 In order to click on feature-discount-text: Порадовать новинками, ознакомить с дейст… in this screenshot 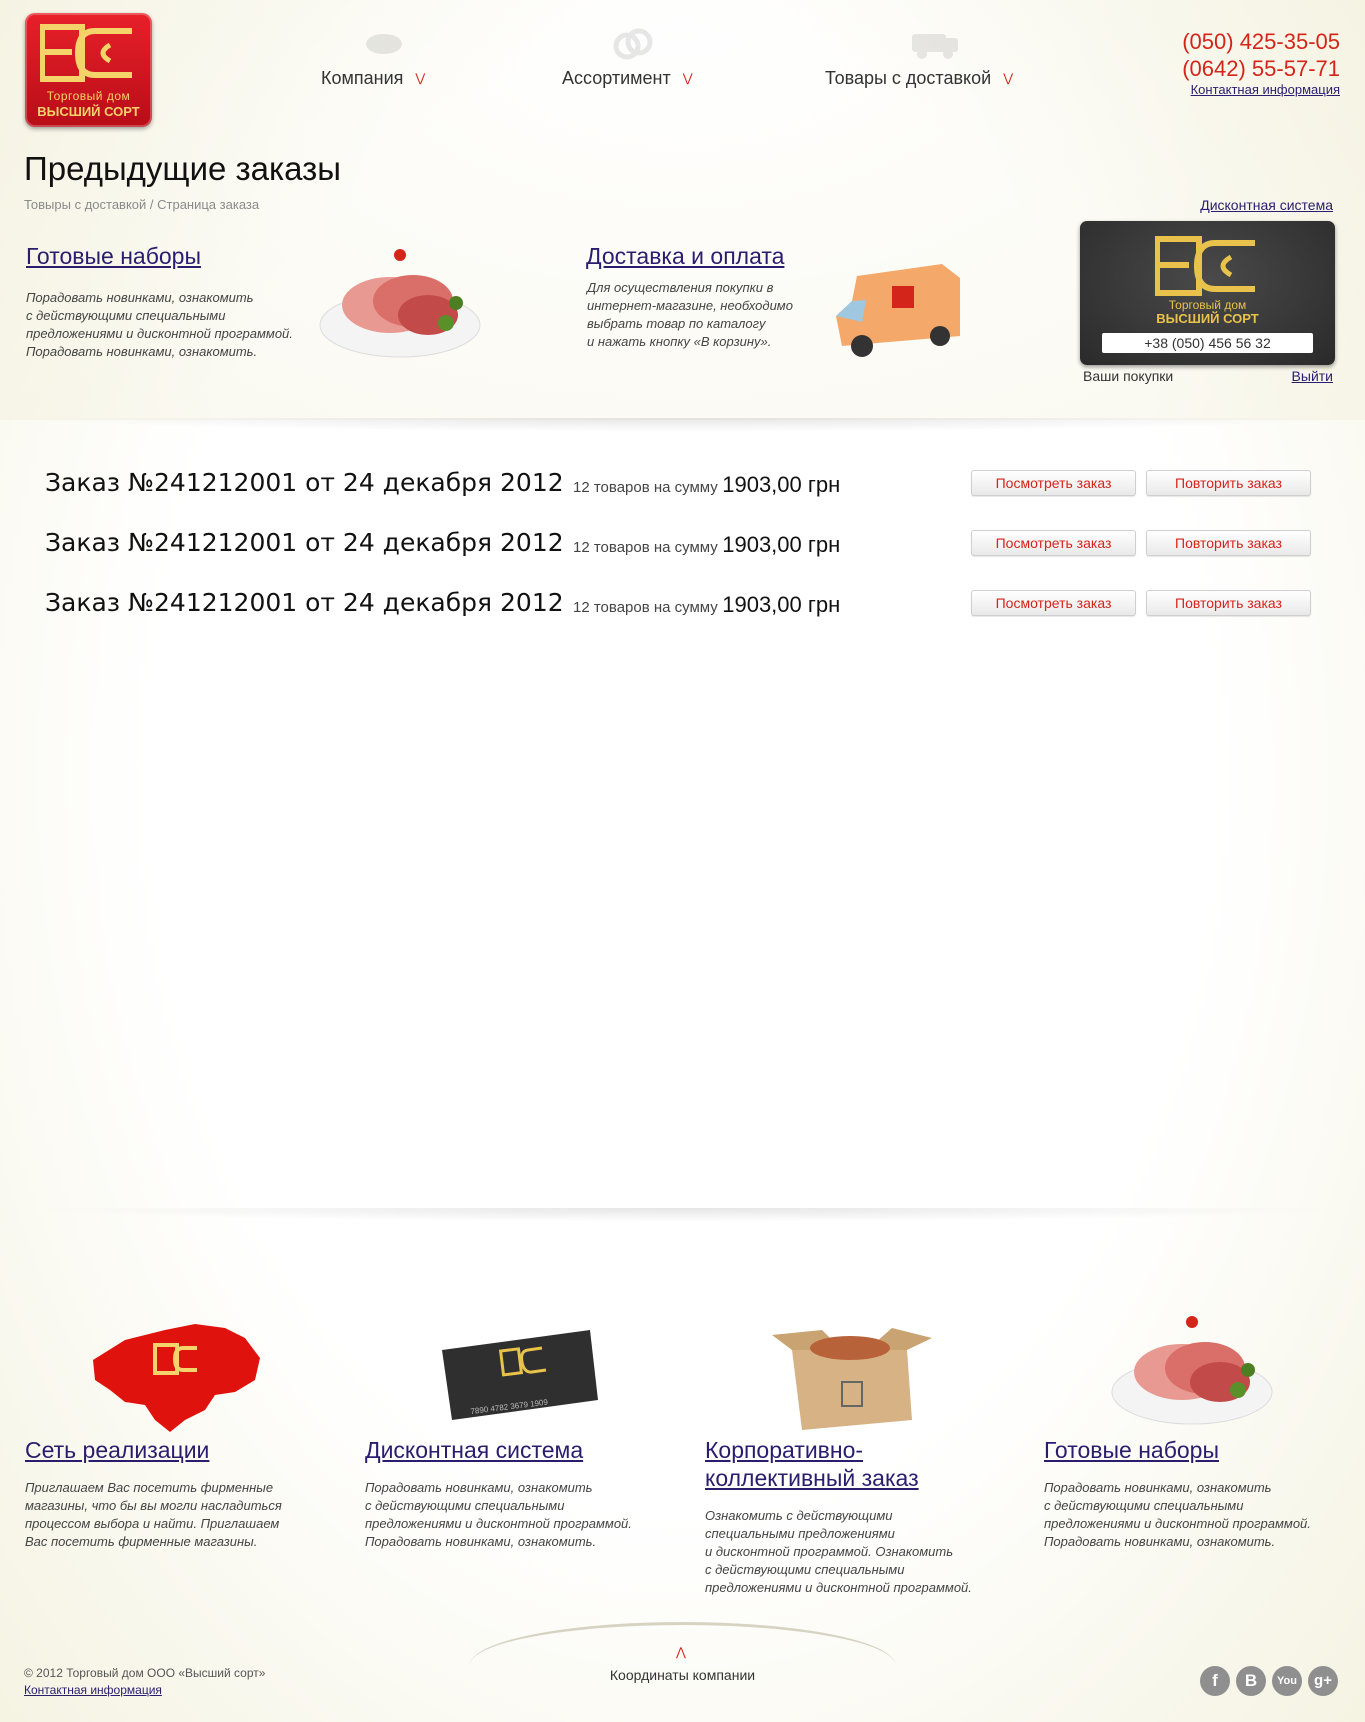, I will do `click(498, 1515)`.